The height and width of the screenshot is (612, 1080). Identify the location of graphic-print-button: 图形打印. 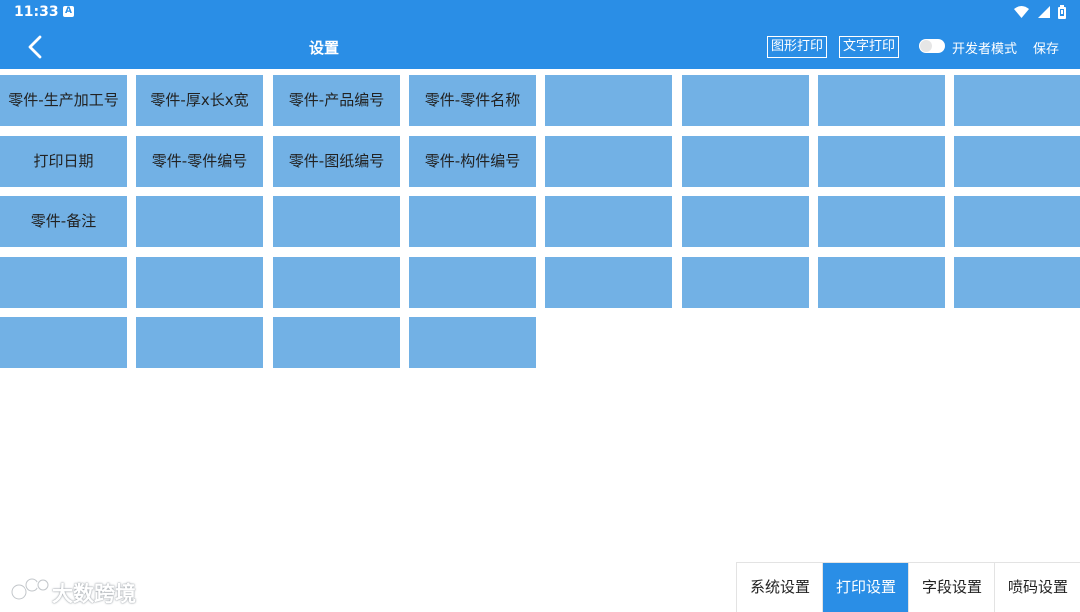
(797, 47).